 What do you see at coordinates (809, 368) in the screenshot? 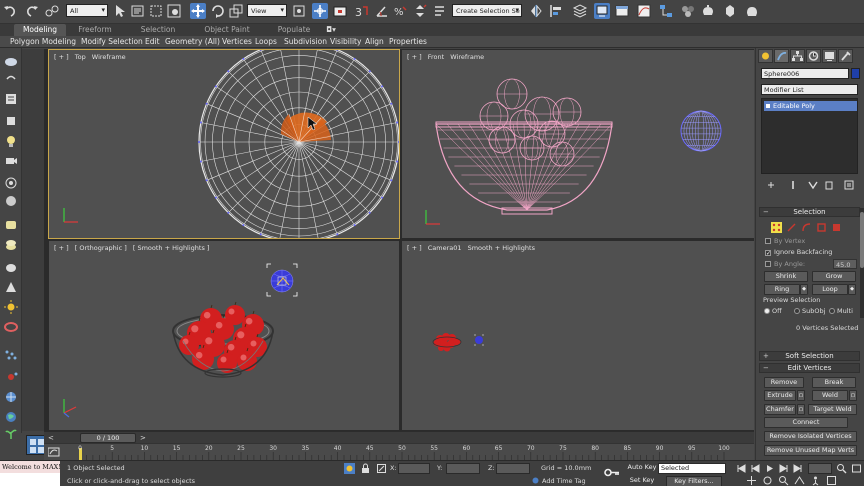
I see `edit-vertices-rollout-header: Edit Vertices` at bounding box center [809, 368].